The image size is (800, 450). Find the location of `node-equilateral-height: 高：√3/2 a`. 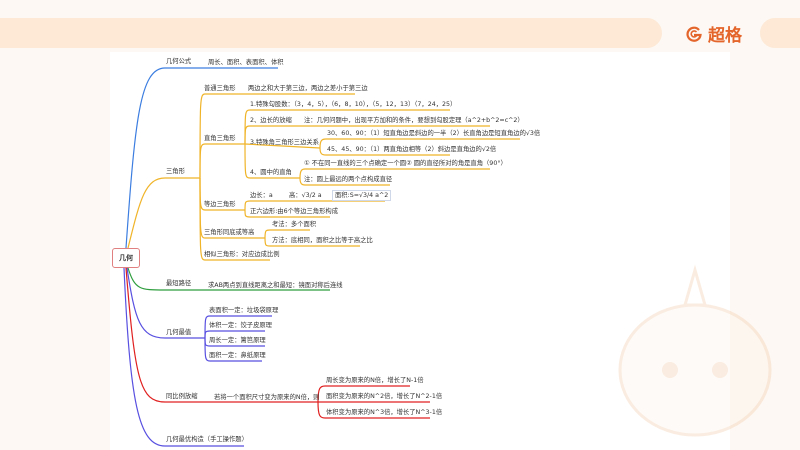

node-equilateral-height: 高：√3/2 a is located at coordinates (305, 196).